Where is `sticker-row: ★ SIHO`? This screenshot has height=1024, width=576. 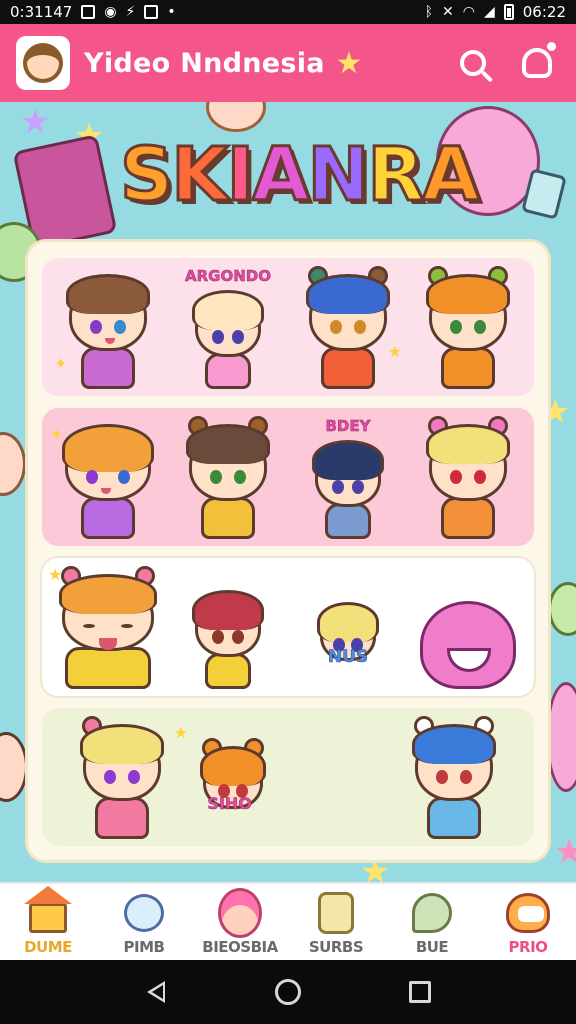
sticker-row: ★ SIHO is located at coordinates (288, 777).